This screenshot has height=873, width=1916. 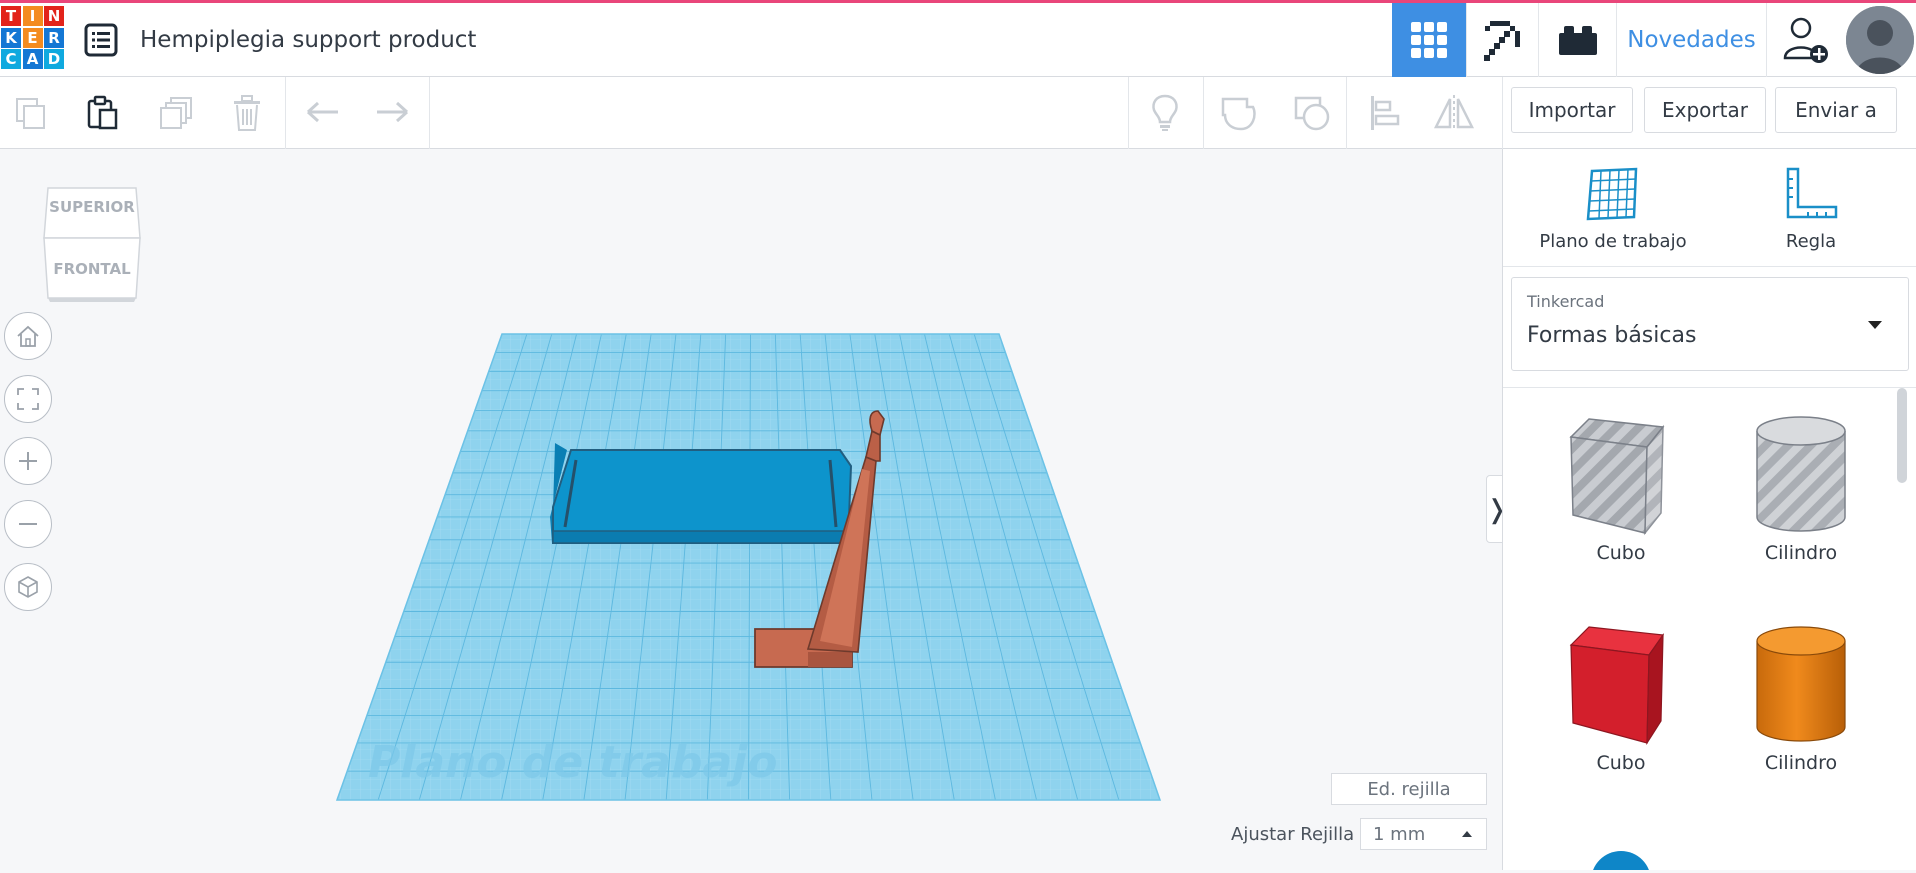 What do you see at coordinates (323, 113) in the screenshot?
I see `undo-icon` at bounding box center [323, 113].